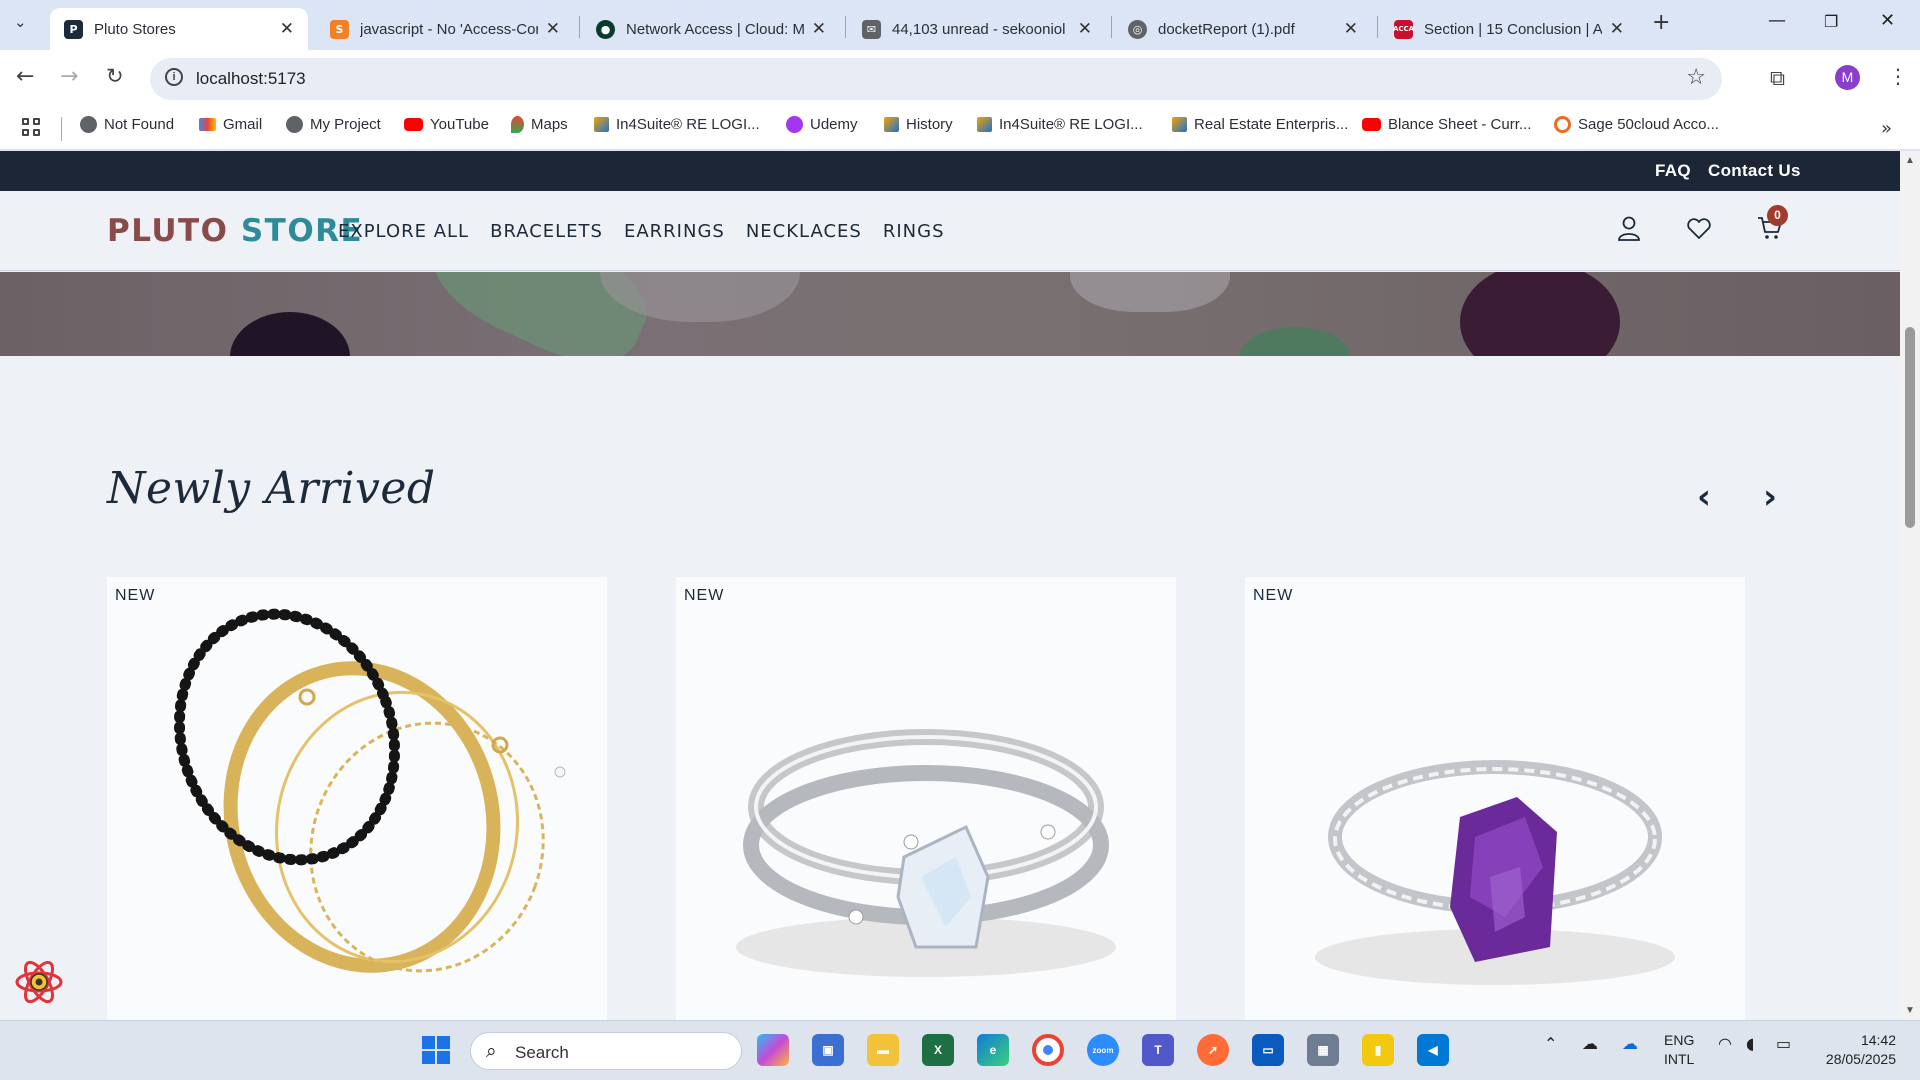  Describe the element at coordinates (403, 231) in the screenshot. I see `nav-explore-all: EXPLORE ALL` at that location.